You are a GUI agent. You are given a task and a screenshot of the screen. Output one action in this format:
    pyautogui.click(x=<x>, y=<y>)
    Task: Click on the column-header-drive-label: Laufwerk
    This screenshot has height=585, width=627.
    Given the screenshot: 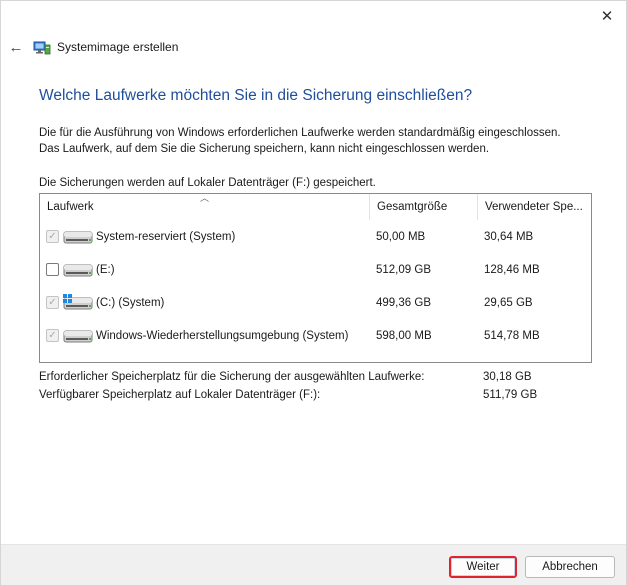 What is the action you would take?
    pyautogui.click(x=70, y=207)
    